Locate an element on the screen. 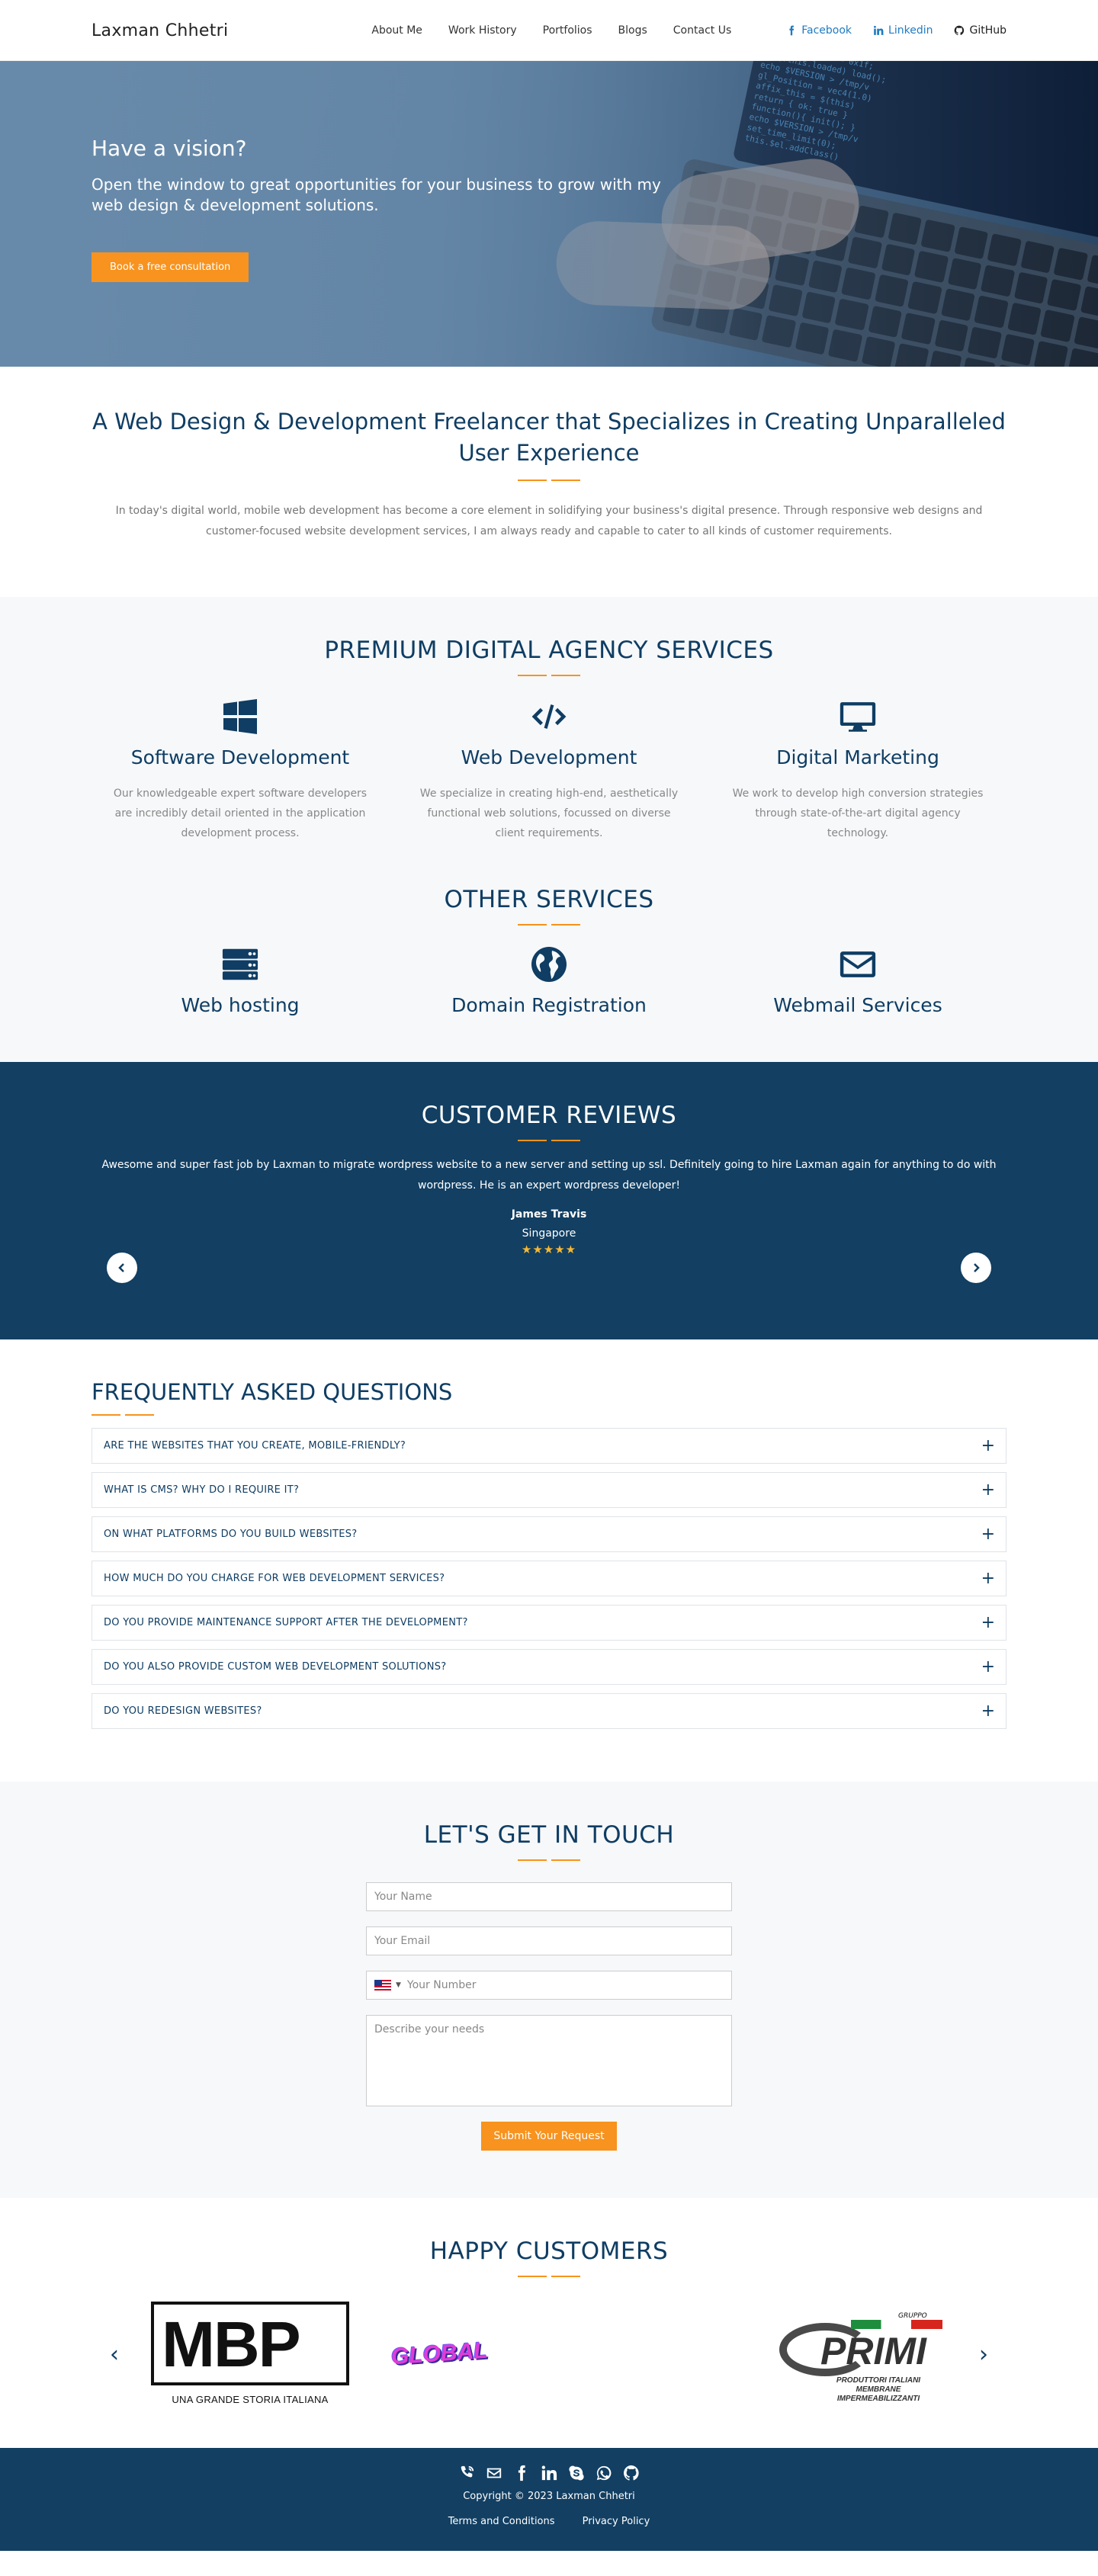  nav-blogs: Blogs is located at coordinates (632, 30).